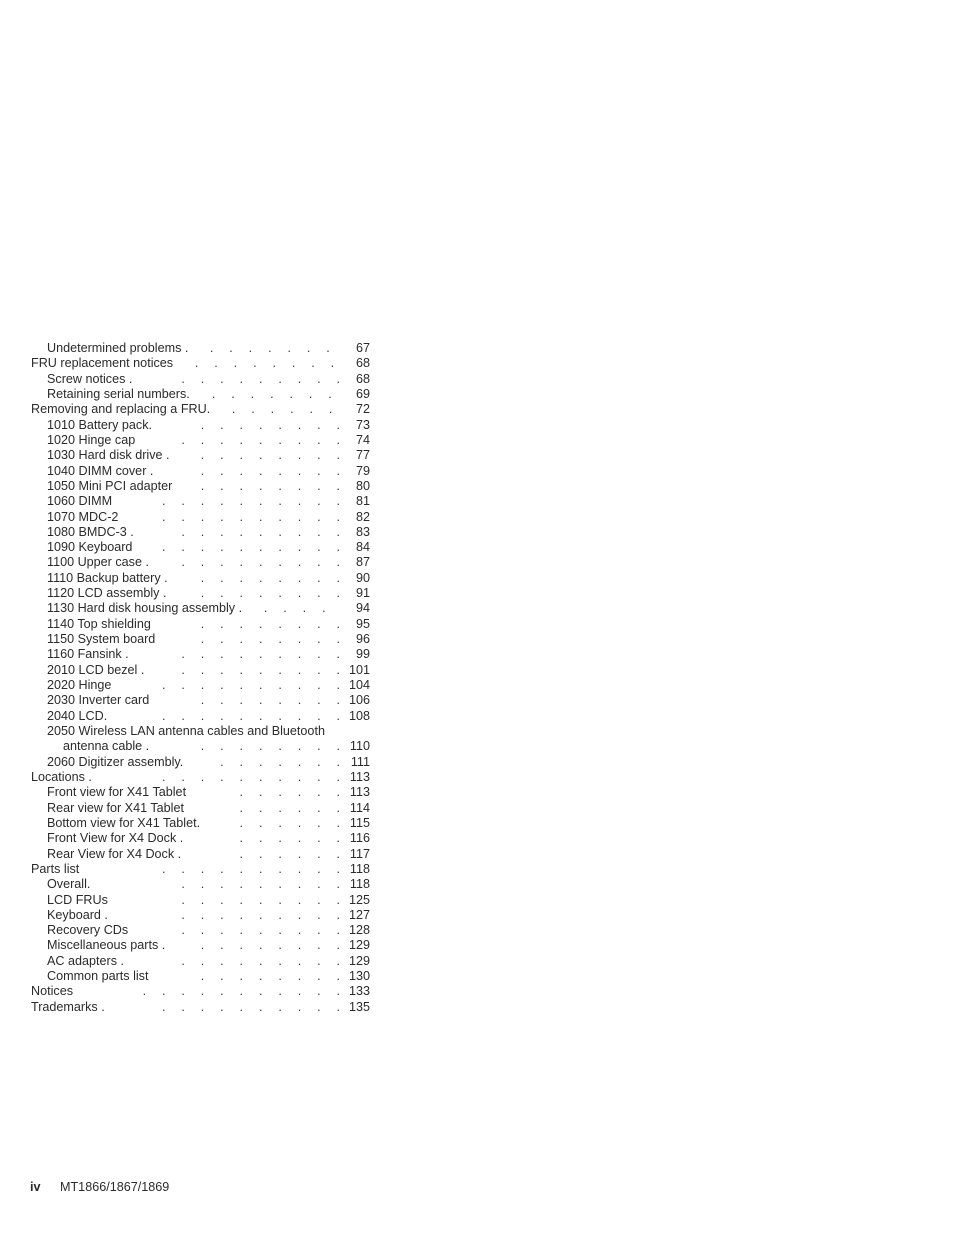  Describe the element at coordinates (200, 486) in the screenshot. I see `toc-entry: 1050 Mini PCI adapter........ 80` at that location.